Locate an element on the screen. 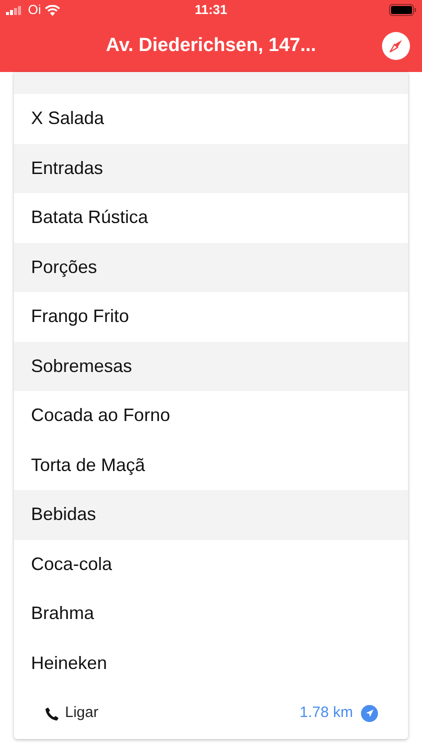 Image resolution: width=422 pixels, height=750 pixels. category-header: Sobremesas is located at coordinates (211, 366).